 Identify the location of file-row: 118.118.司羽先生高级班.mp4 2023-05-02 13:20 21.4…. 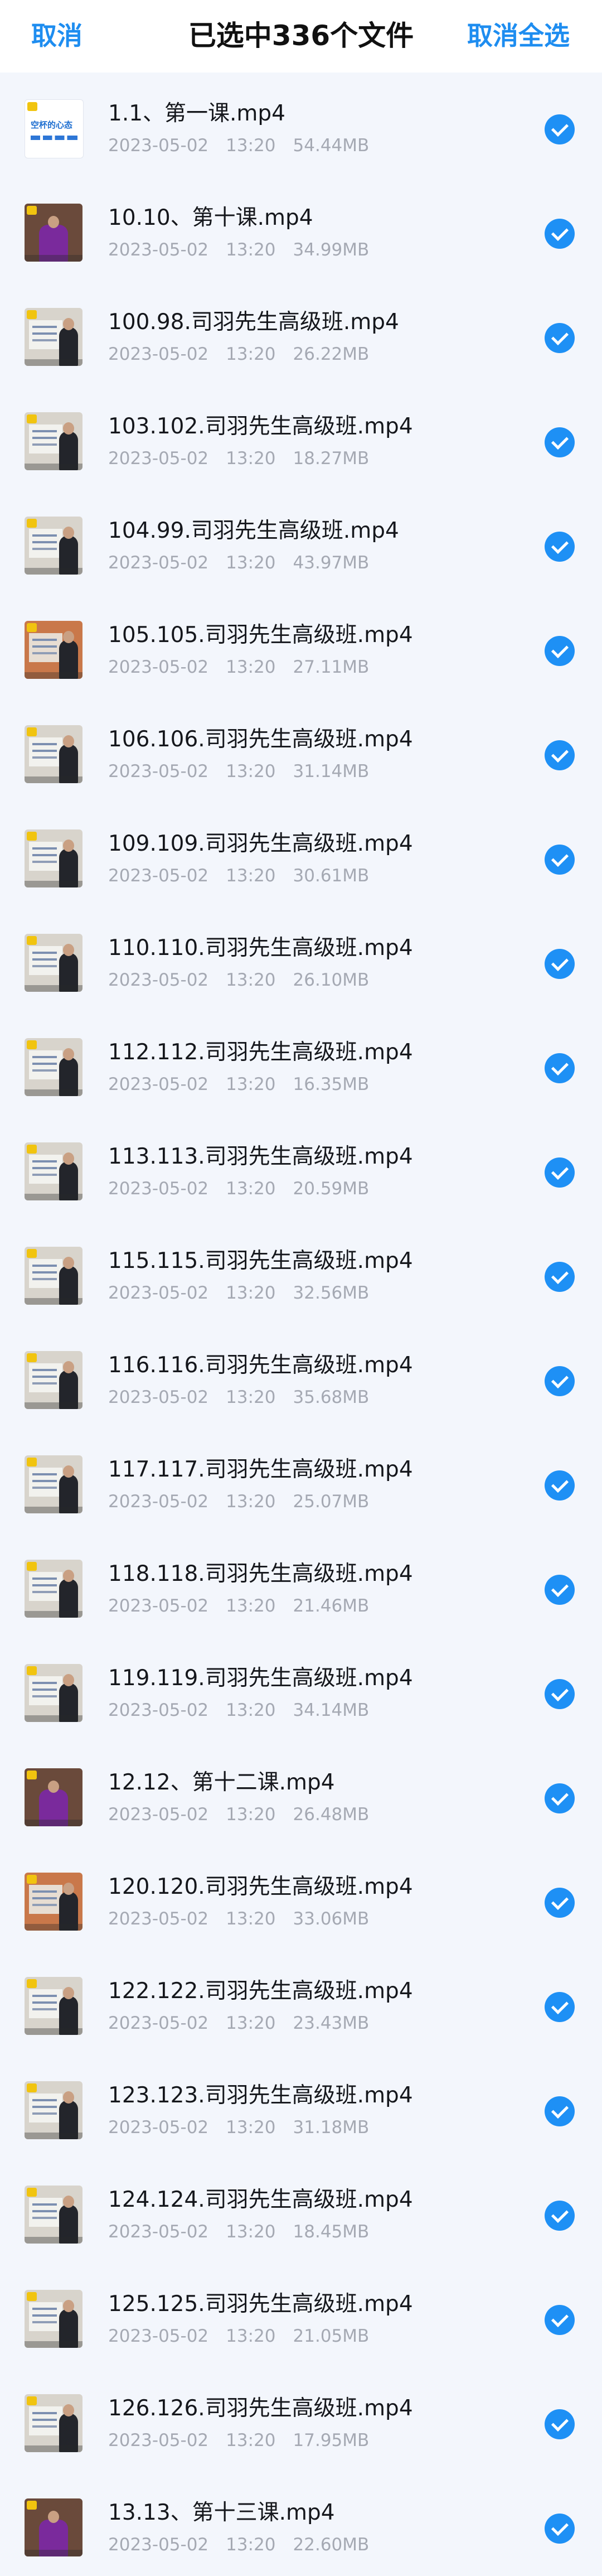
(301, 1585).